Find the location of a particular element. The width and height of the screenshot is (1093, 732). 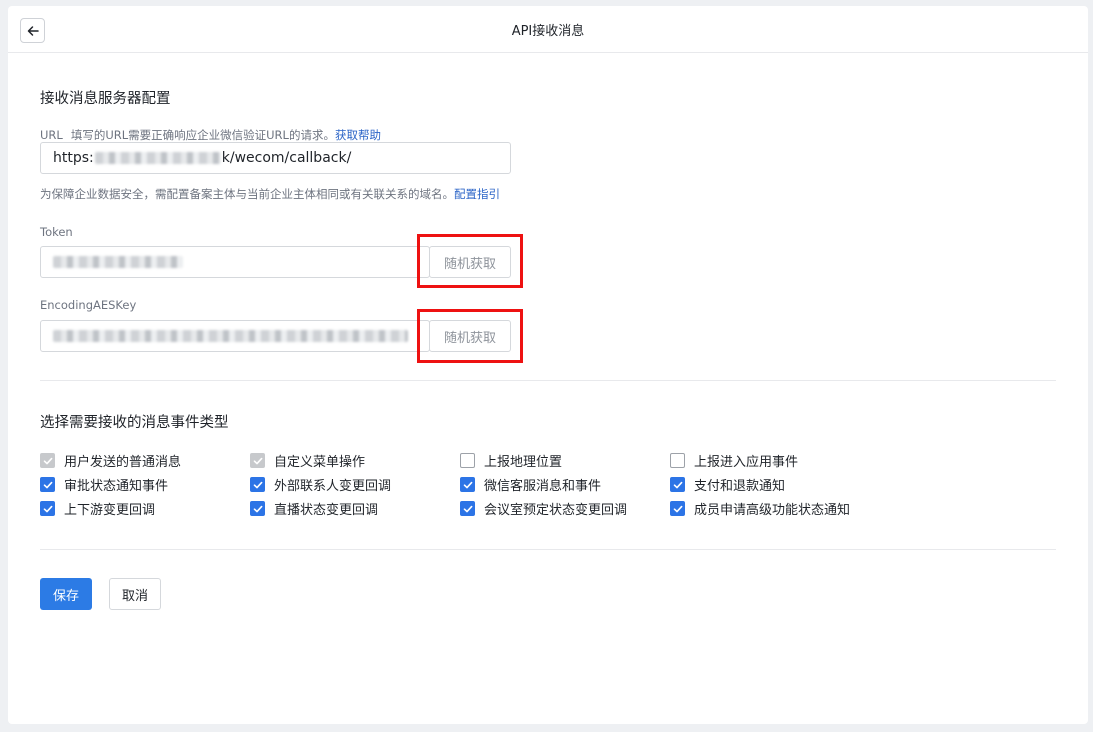

event-checkbox-item: 上下游变更回调 is located at coordinates (97, 508).